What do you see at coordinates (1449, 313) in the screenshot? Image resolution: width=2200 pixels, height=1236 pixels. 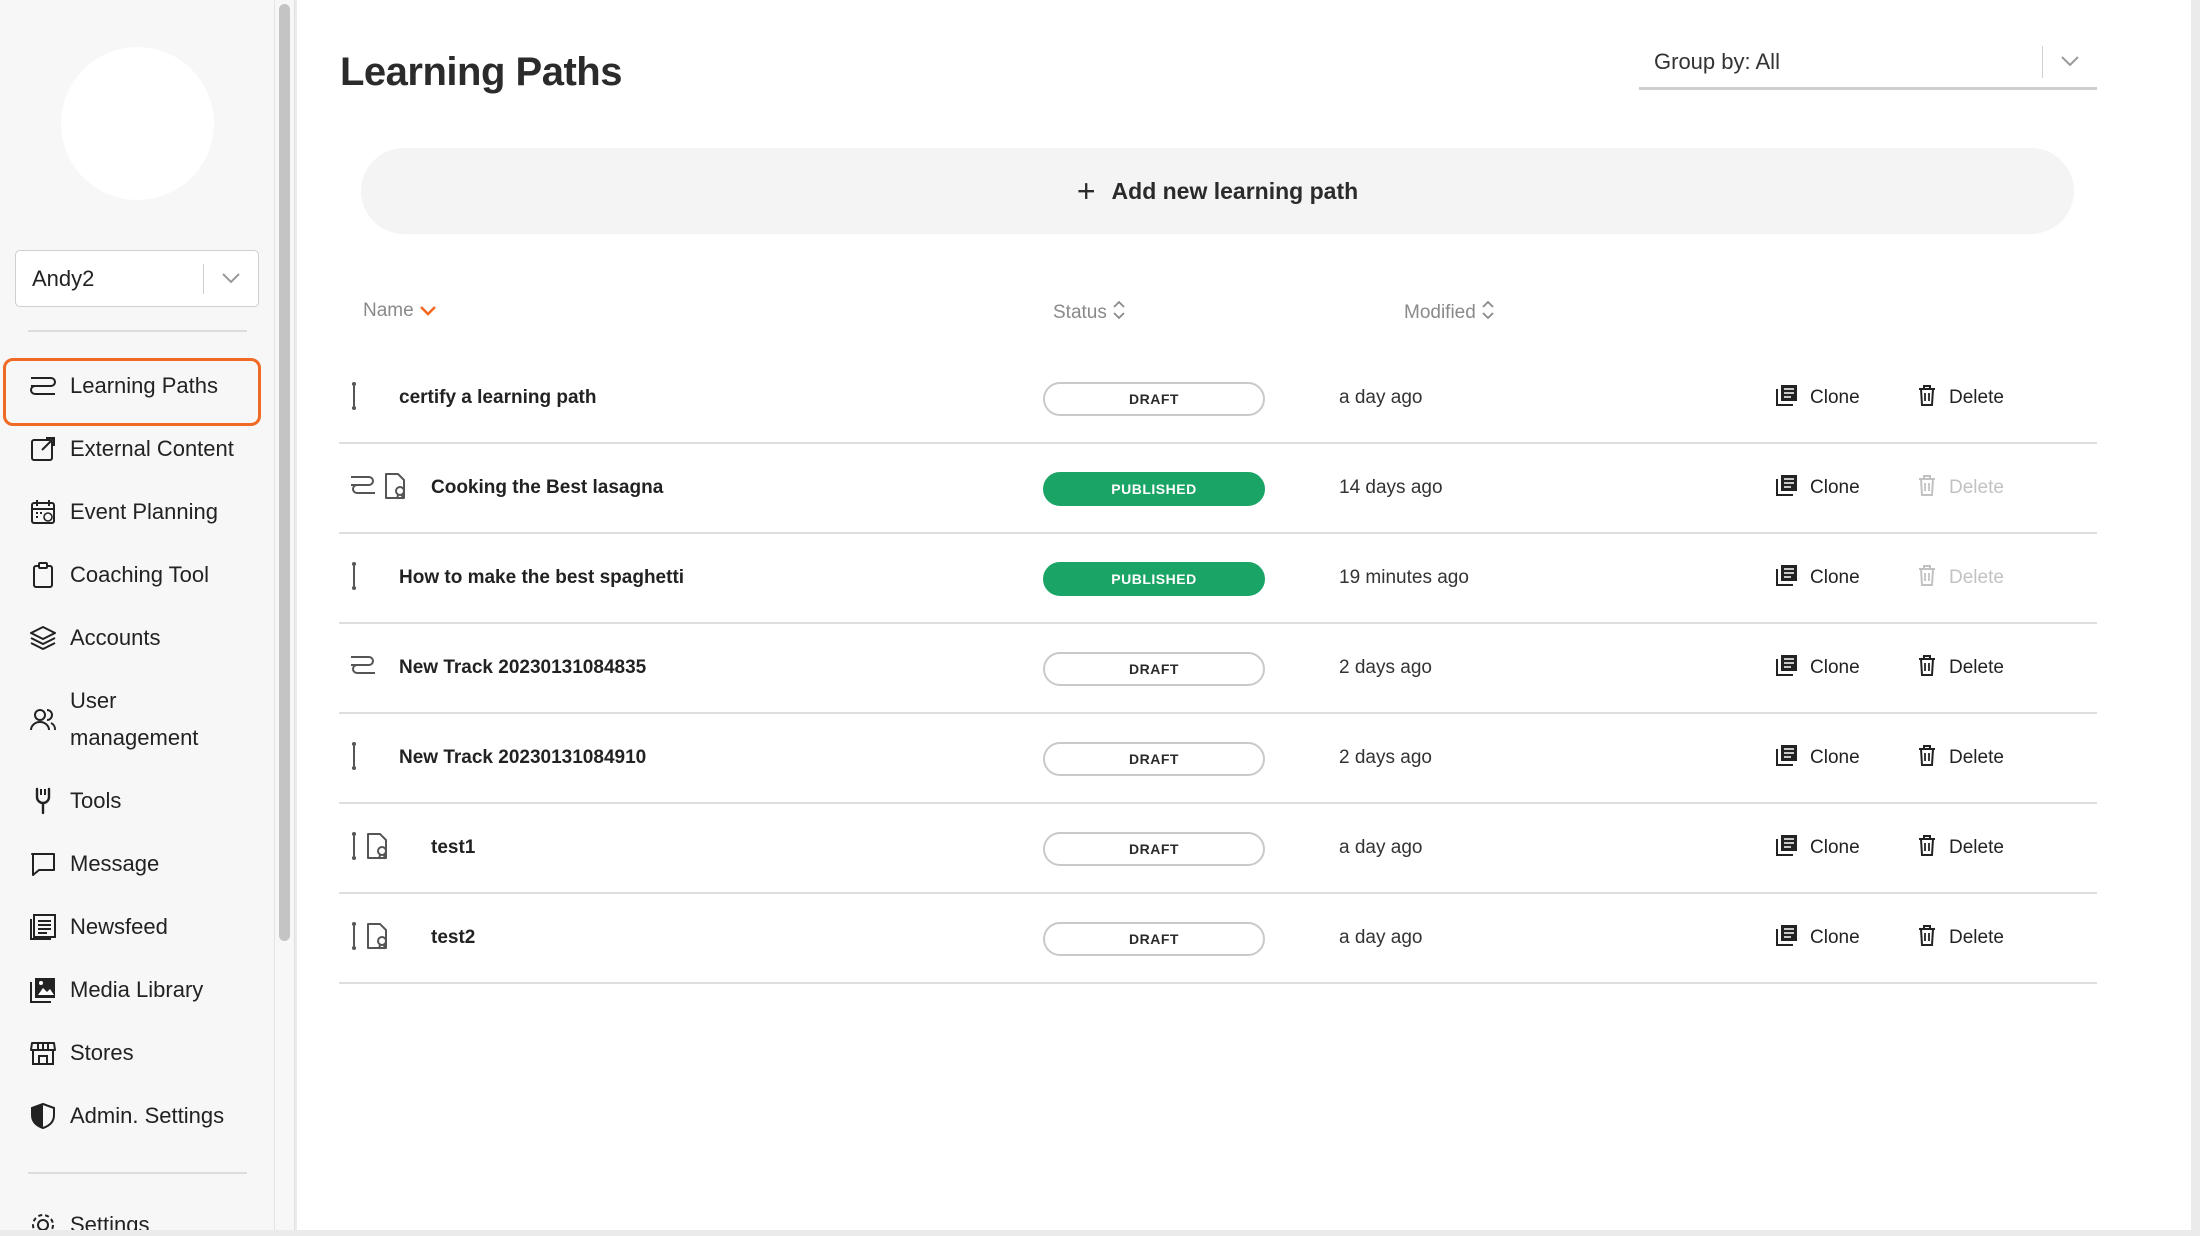 I see `column-header-modified: Modified` at bounding box center [1449, 313].